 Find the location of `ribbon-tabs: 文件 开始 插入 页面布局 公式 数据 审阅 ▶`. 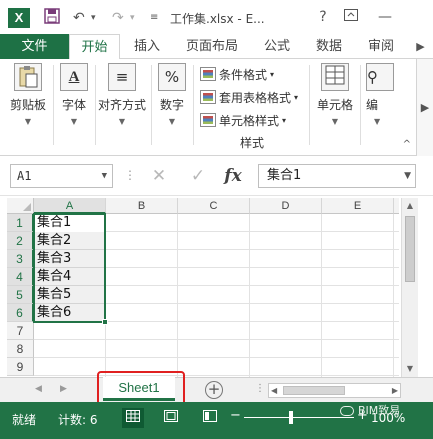

ribbon-tabs: 文件 开始 插入 页面布局 公式 数据 审阅 ▶ is located at coordinates (216, 47).